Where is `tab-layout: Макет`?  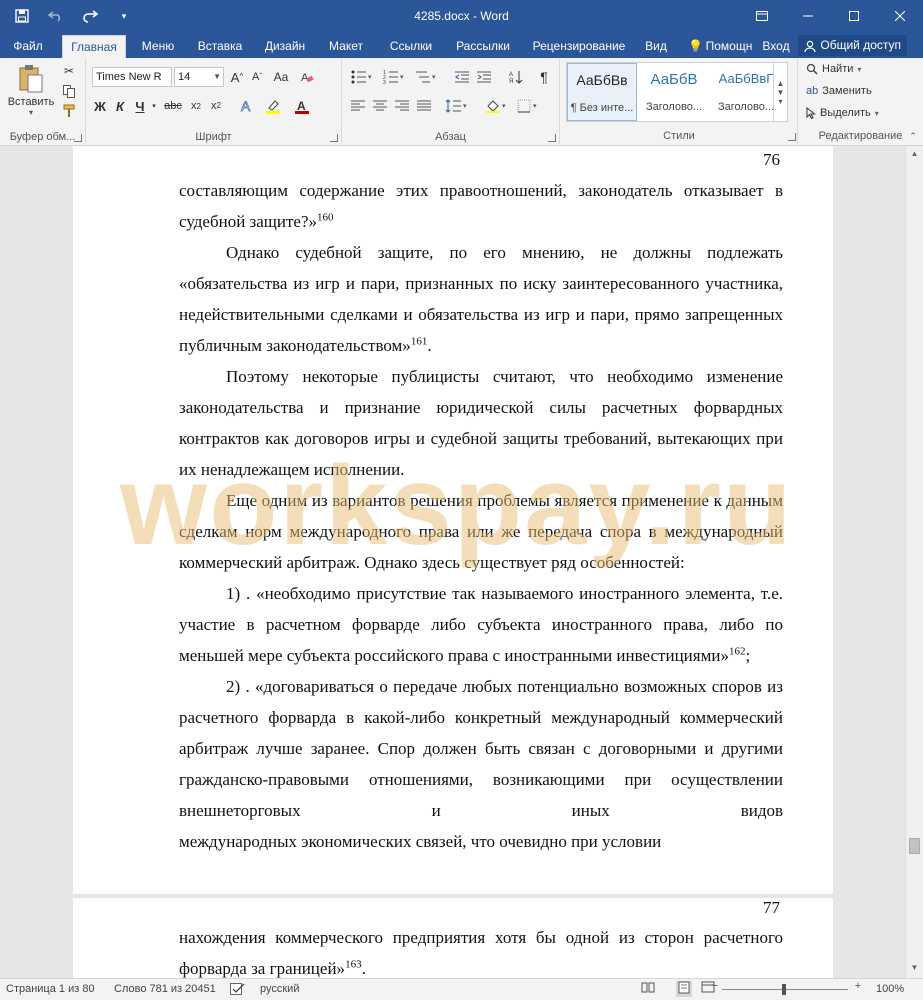
tab-layout: Макет is located at coordinates (346, 46).